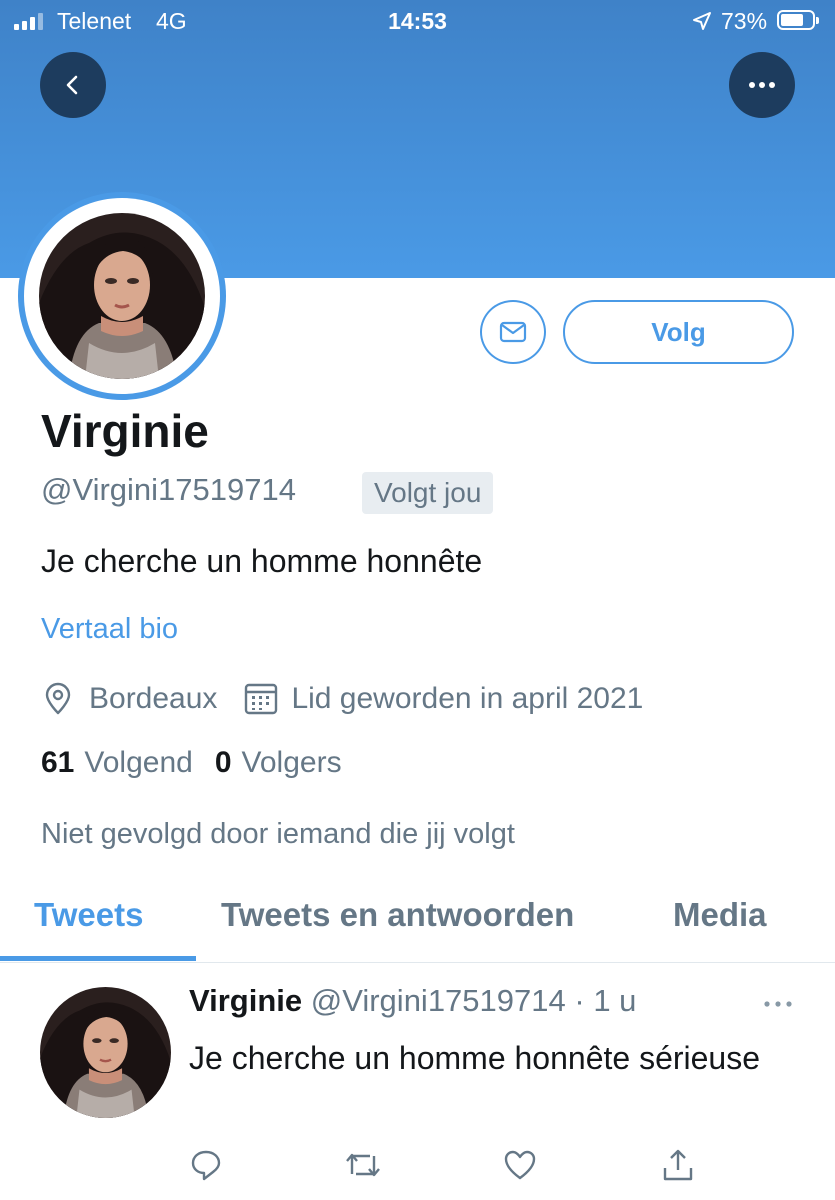 This screenshot has height=1200, width=835. I want to click on follow-counts: 61 Volgend 0 Volgers, so click(191, 763).